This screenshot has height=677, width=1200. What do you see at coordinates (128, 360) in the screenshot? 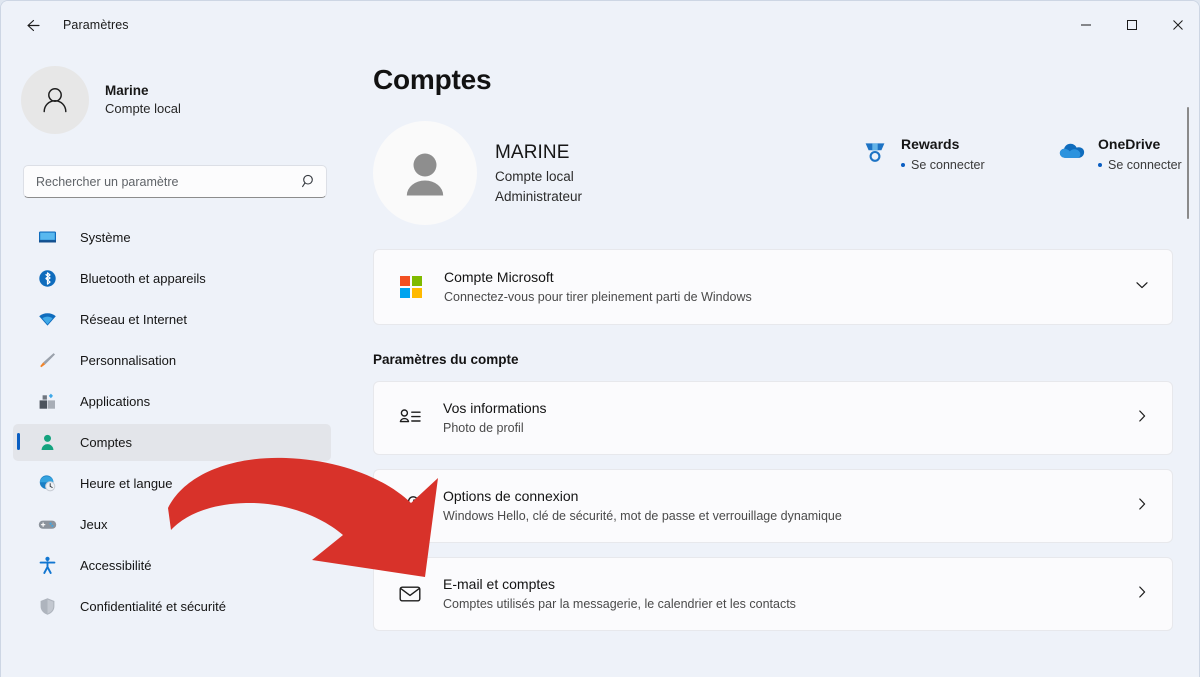
I see `sidebar-item-label: Personnalisation` at bounding box center [128, 360].